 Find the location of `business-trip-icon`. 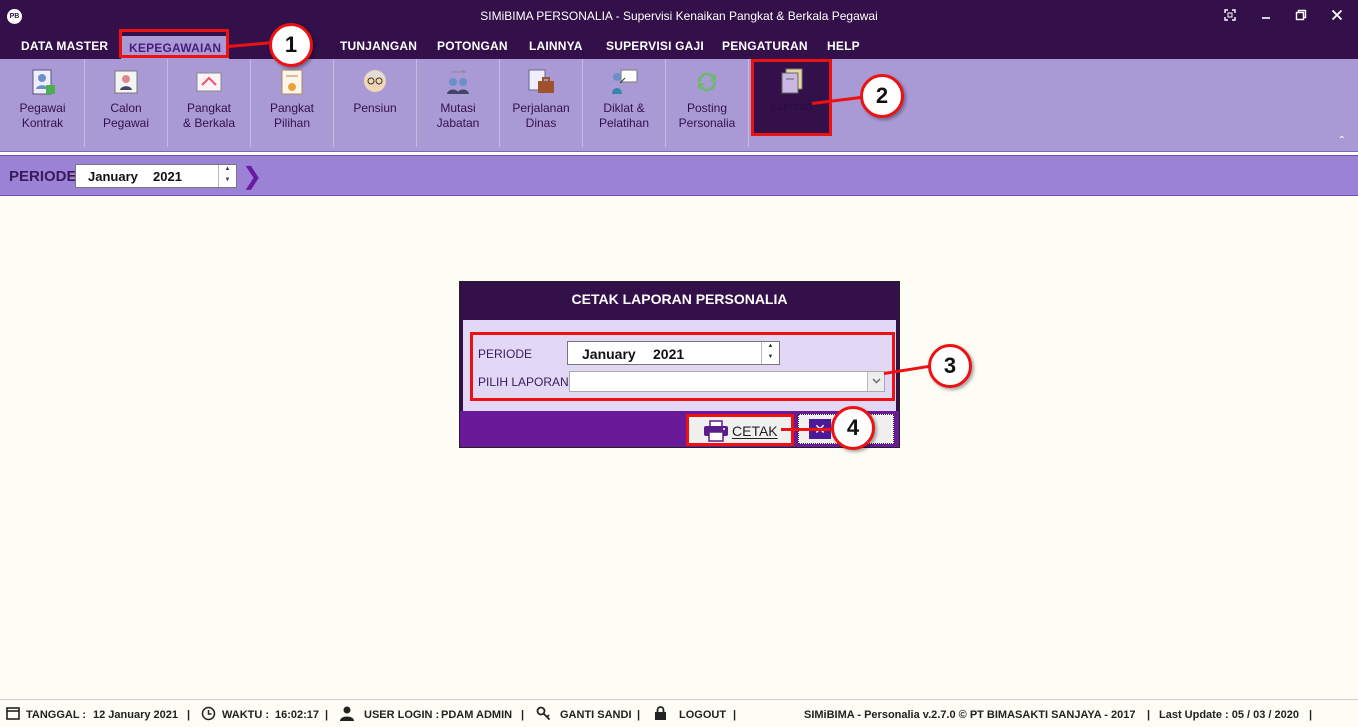

business-trip-icon is located at coordinates (541, 82).